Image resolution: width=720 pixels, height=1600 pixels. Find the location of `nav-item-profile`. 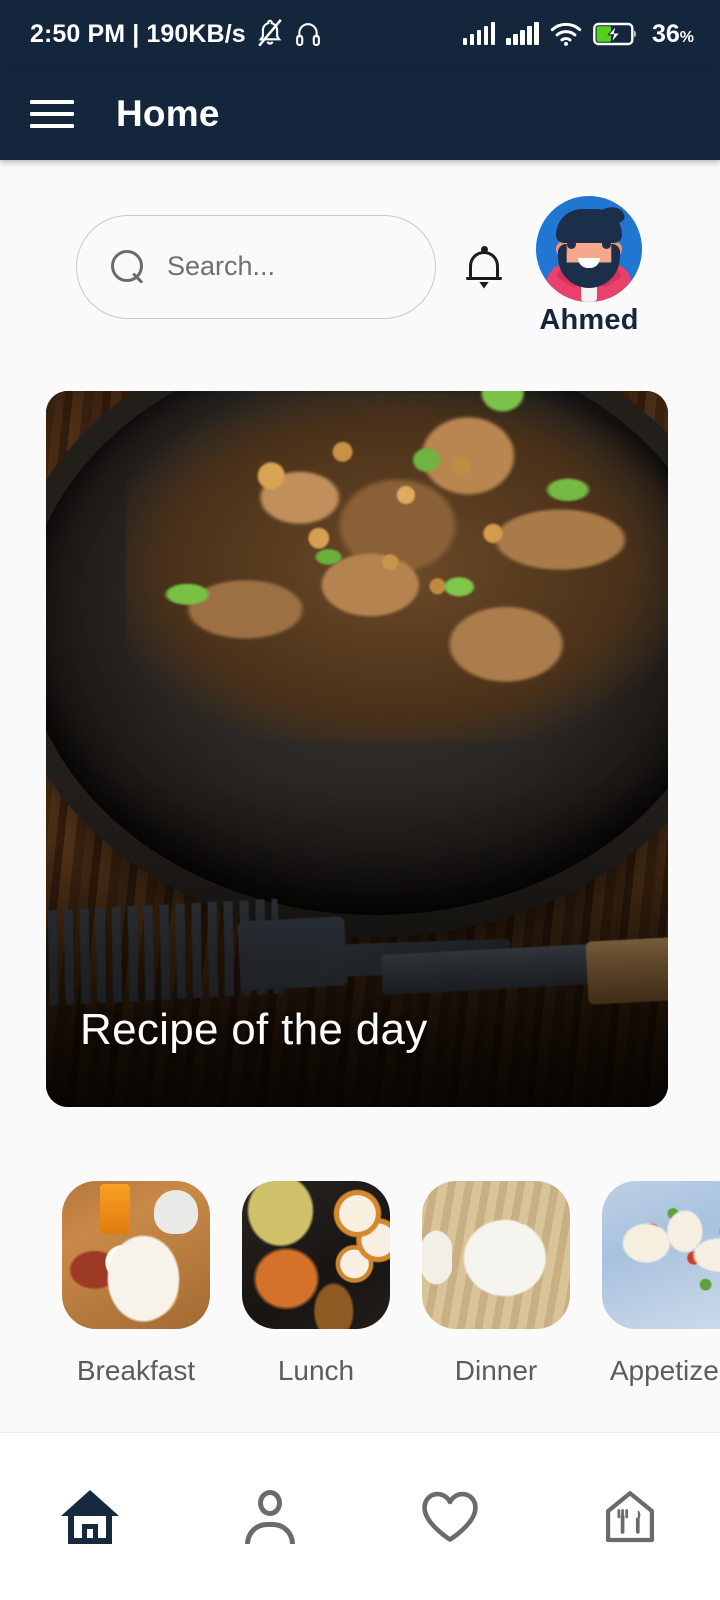

nav-item-profile is located at coordinates (270, 1516).